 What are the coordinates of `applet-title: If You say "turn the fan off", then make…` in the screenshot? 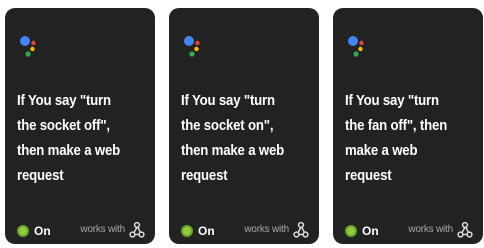 It's located at (396, 138).